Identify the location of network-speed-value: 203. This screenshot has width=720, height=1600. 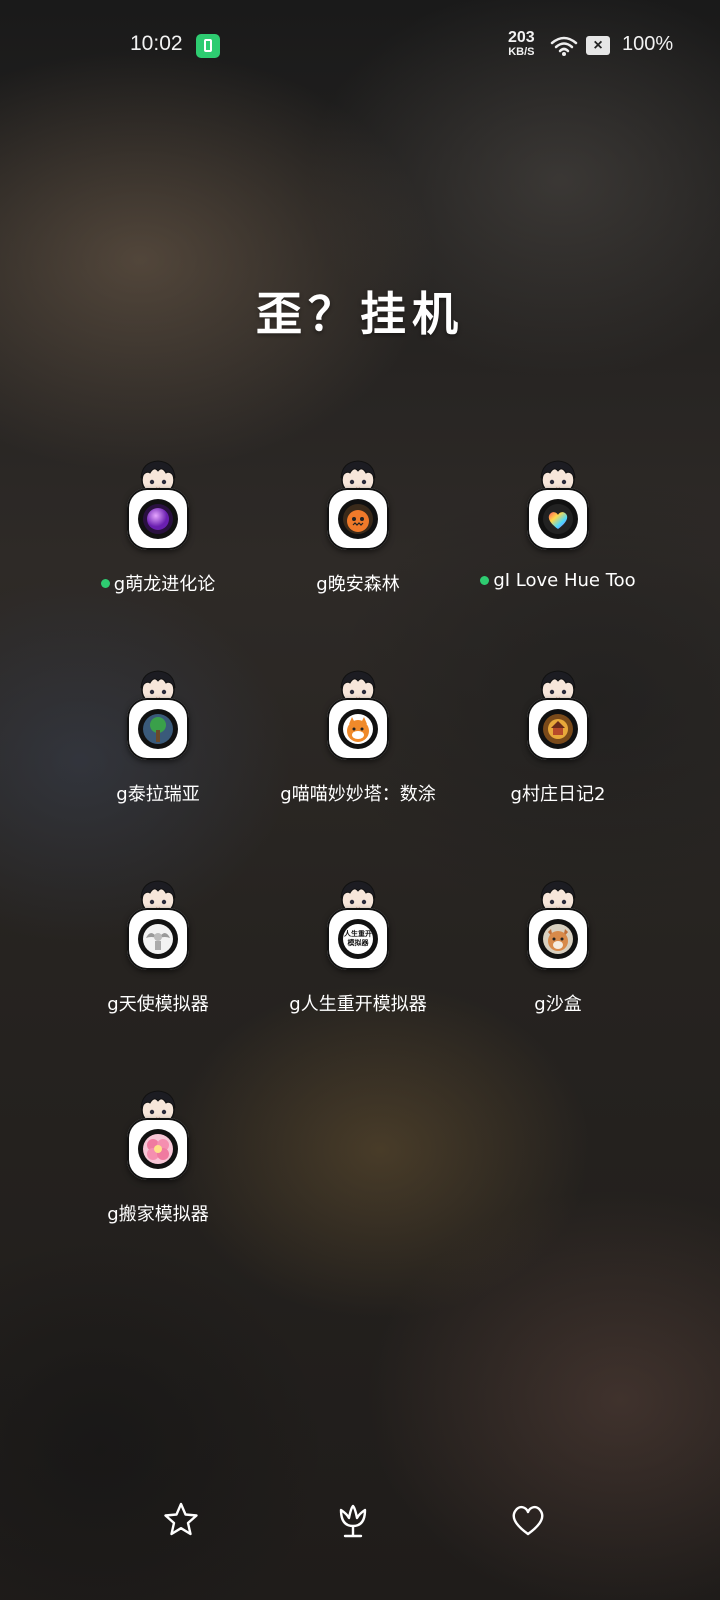
(521, 37).